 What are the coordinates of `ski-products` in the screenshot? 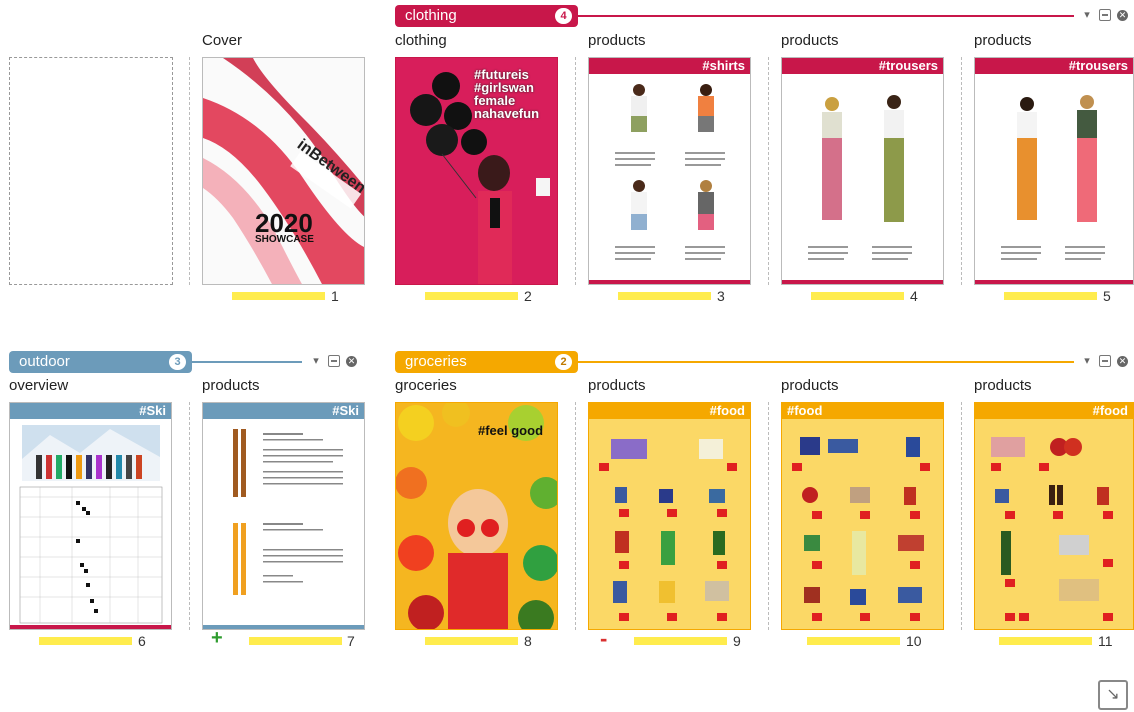 It's located at (283, 529).